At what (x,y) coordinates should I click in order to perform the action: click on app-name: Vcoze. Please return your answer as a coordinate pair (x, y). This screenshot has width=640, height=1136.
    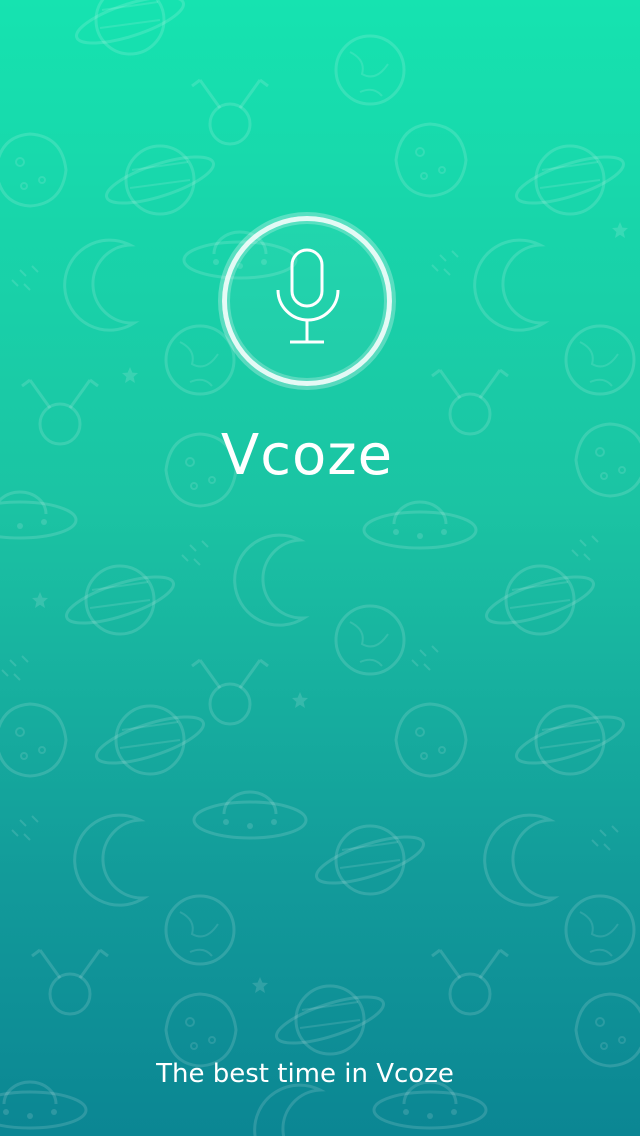
    Looking at the image, I should click on (307, 455).